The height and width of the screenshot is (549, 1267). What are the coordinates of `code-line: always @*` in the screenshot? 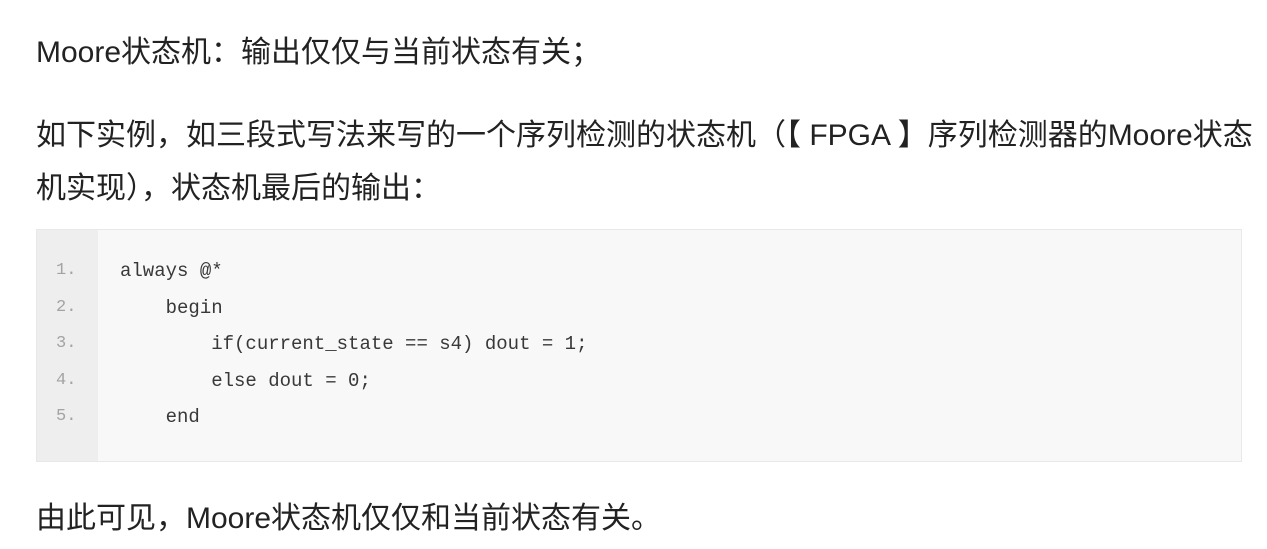 It's located at (171, 271).